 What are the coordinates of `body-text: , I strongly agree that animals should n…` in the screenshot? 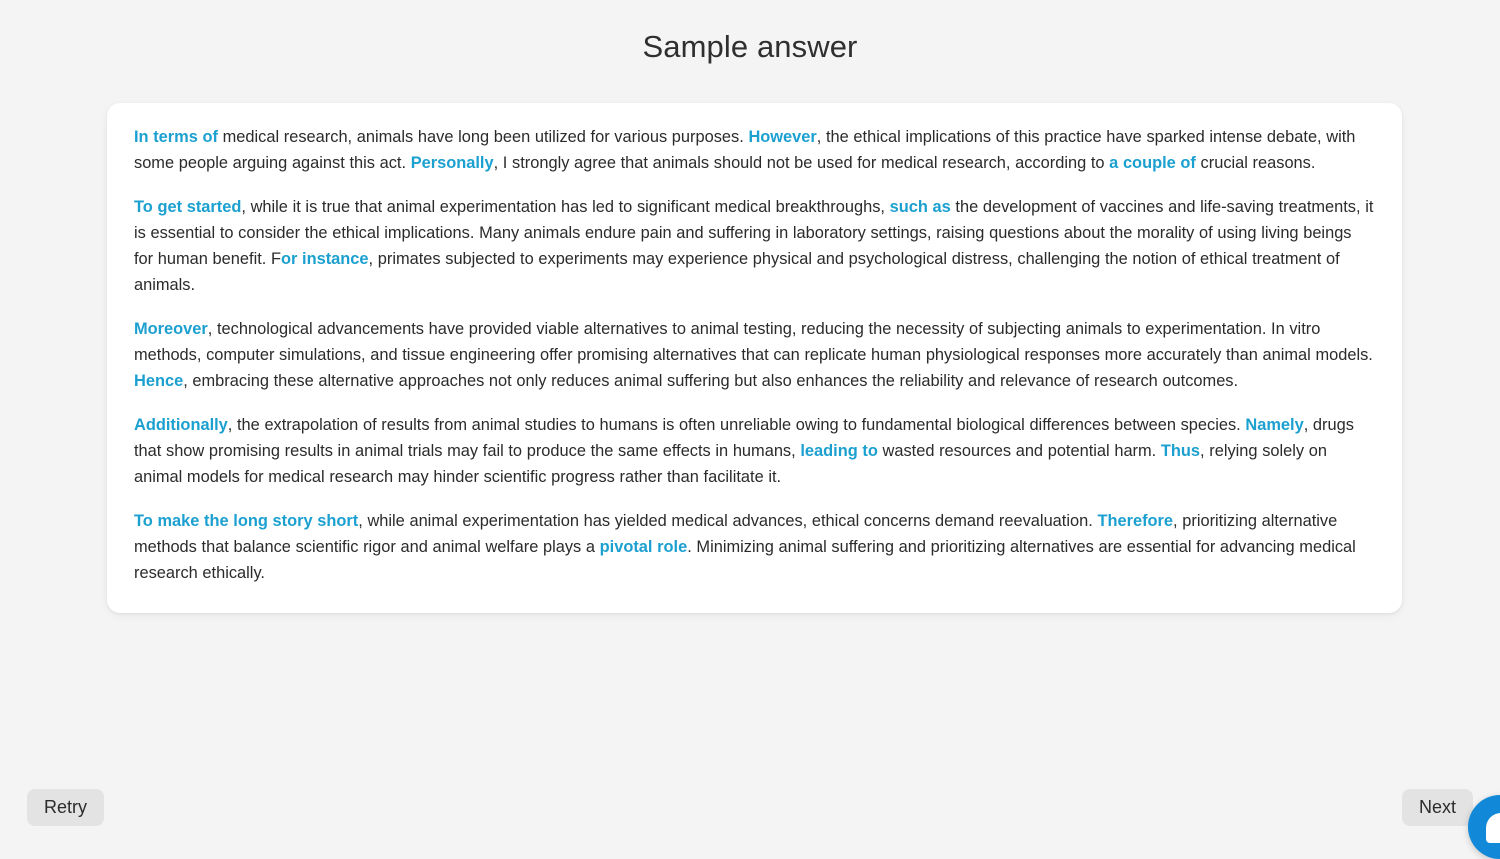 It's located at (801, 162).